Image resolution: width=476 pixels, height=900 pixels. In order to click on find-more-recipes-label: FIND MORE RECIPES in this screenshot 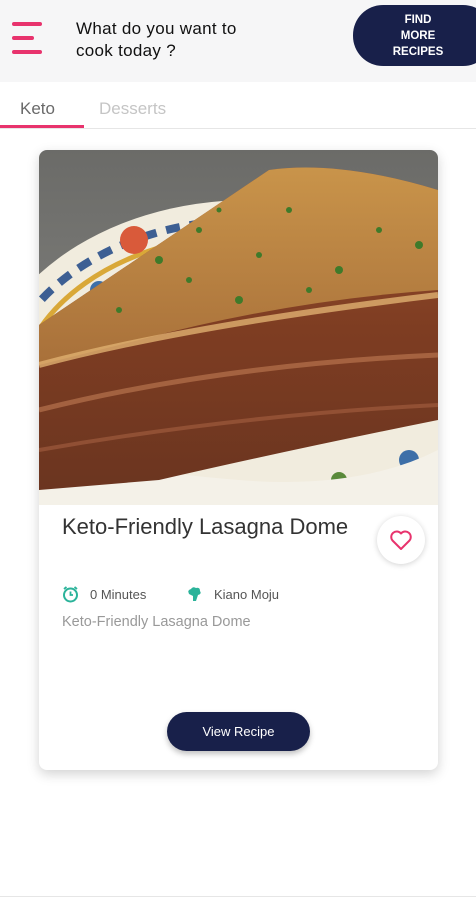, I will do `click(418, 35)`.